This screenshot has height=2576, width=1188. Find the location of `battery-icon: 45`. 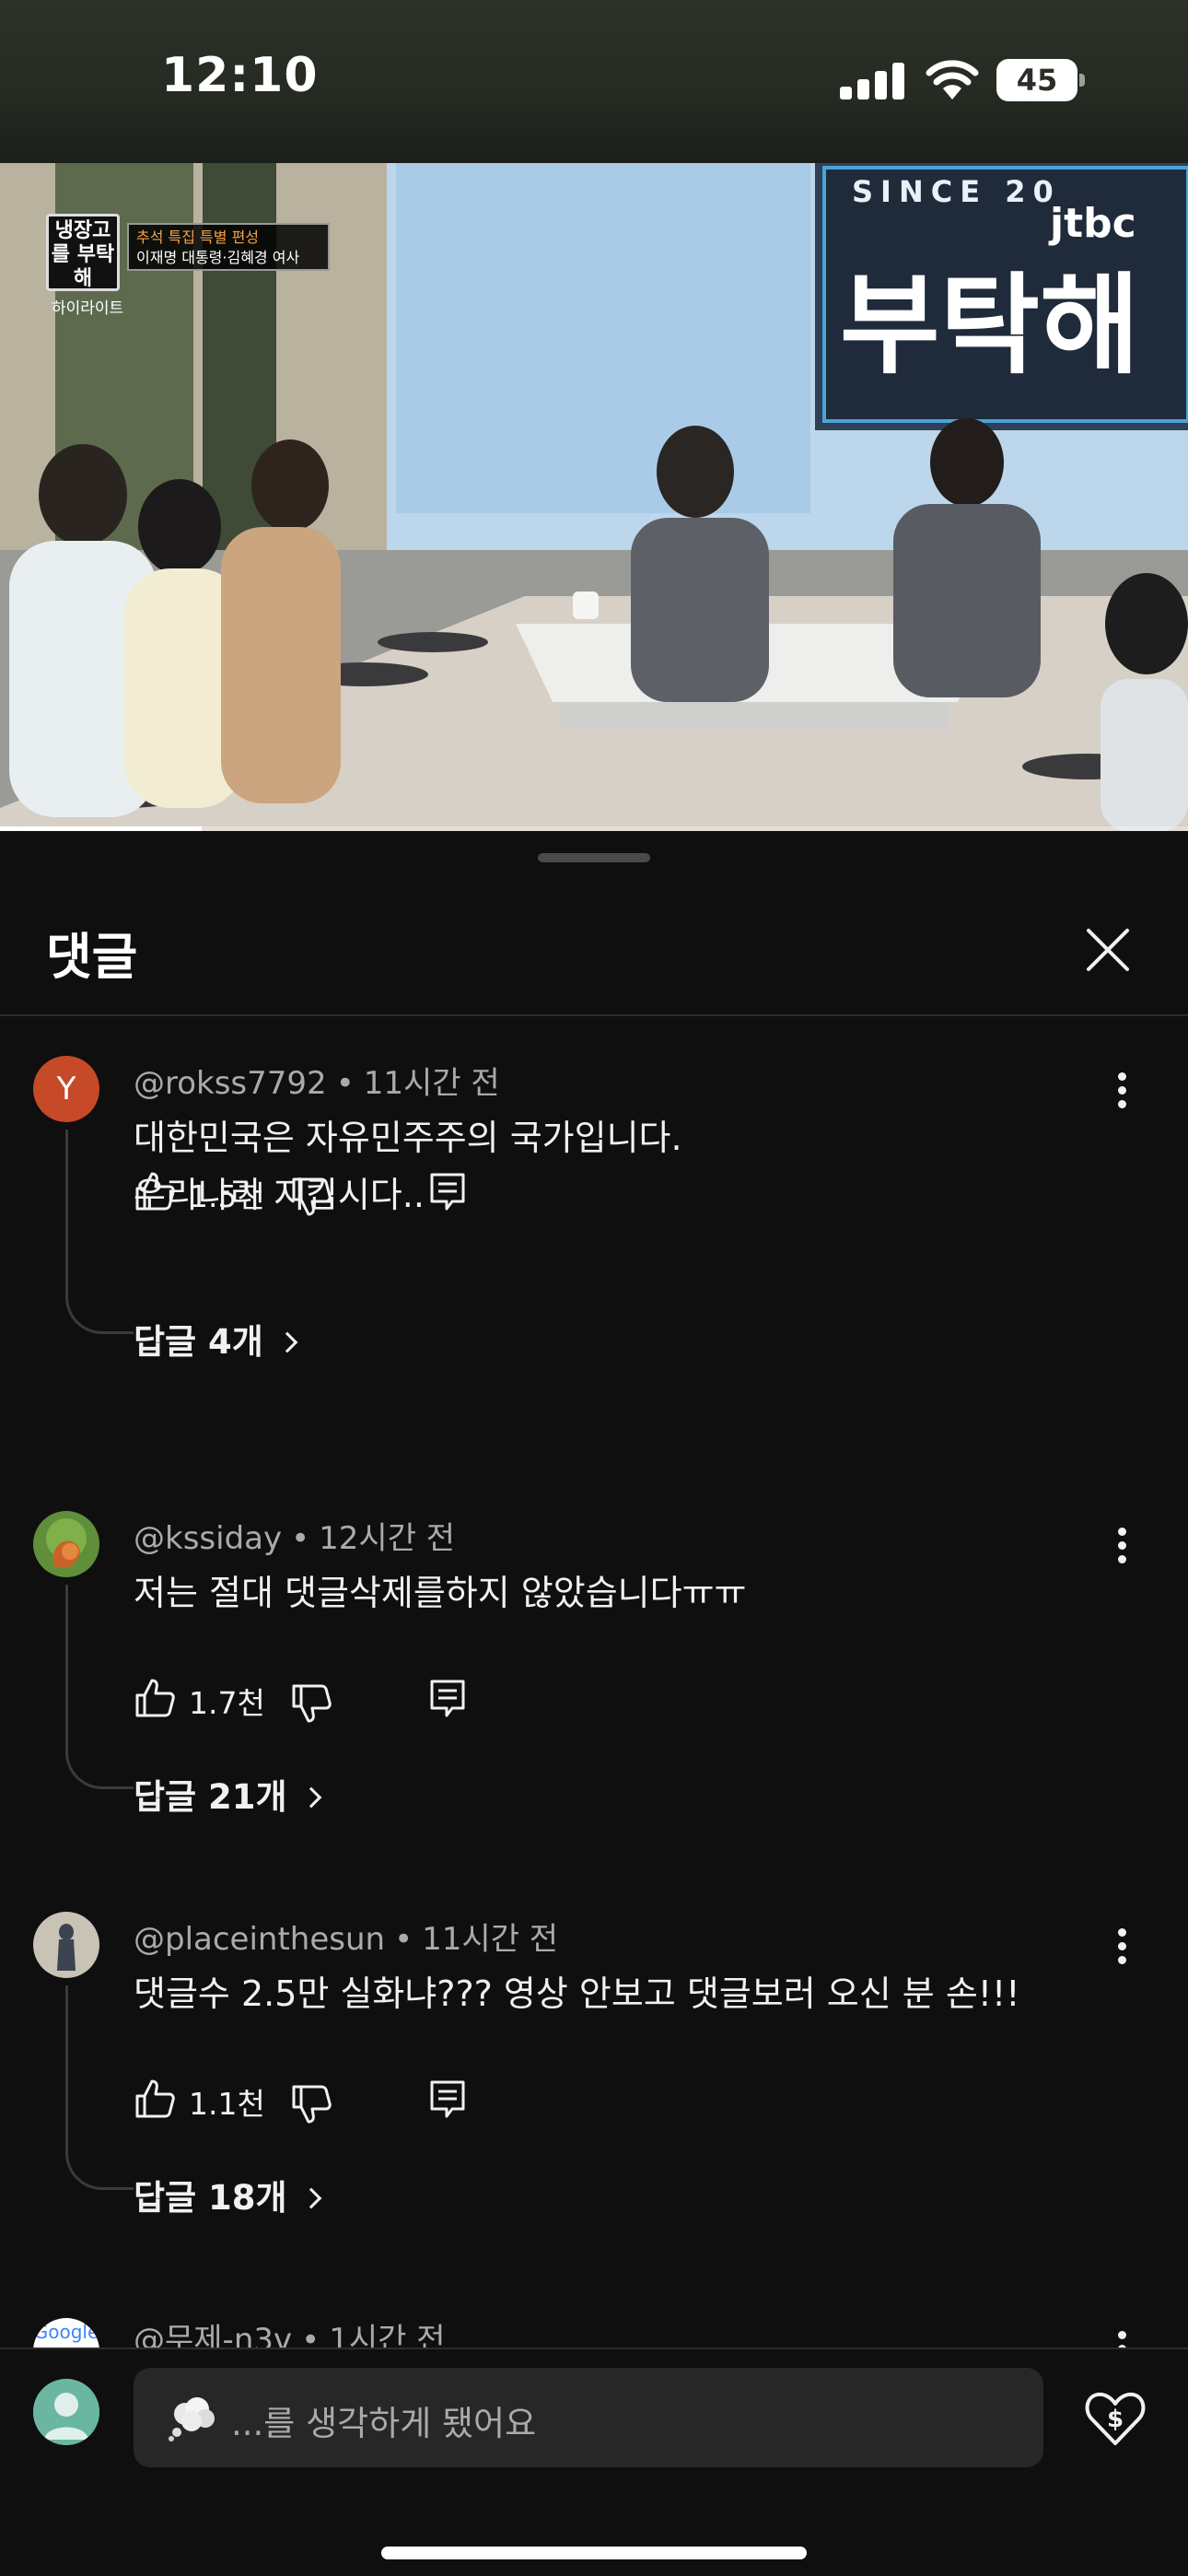

battery-icon: 45 is located at coordinates (1040, 80).